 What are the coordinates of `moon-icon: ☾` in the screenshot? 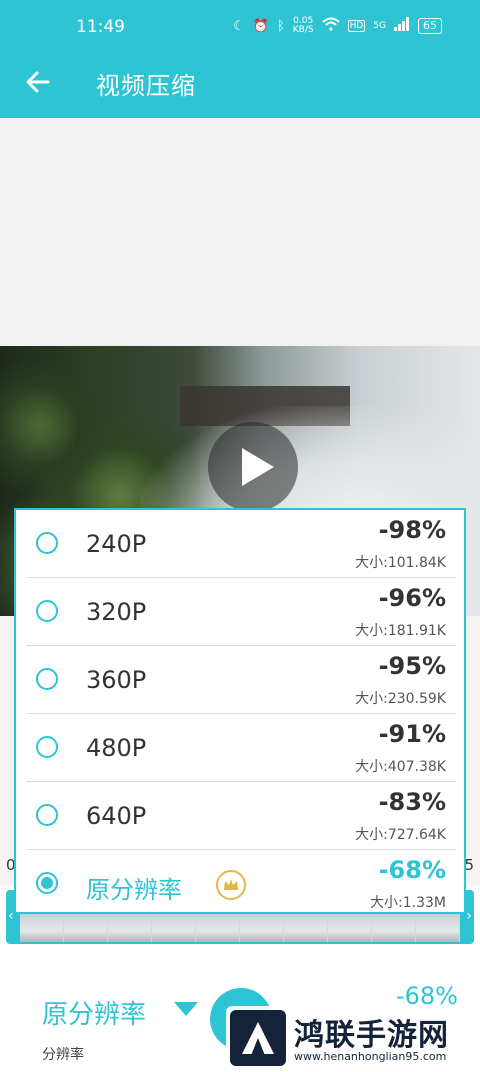 It's located at (239, 26).